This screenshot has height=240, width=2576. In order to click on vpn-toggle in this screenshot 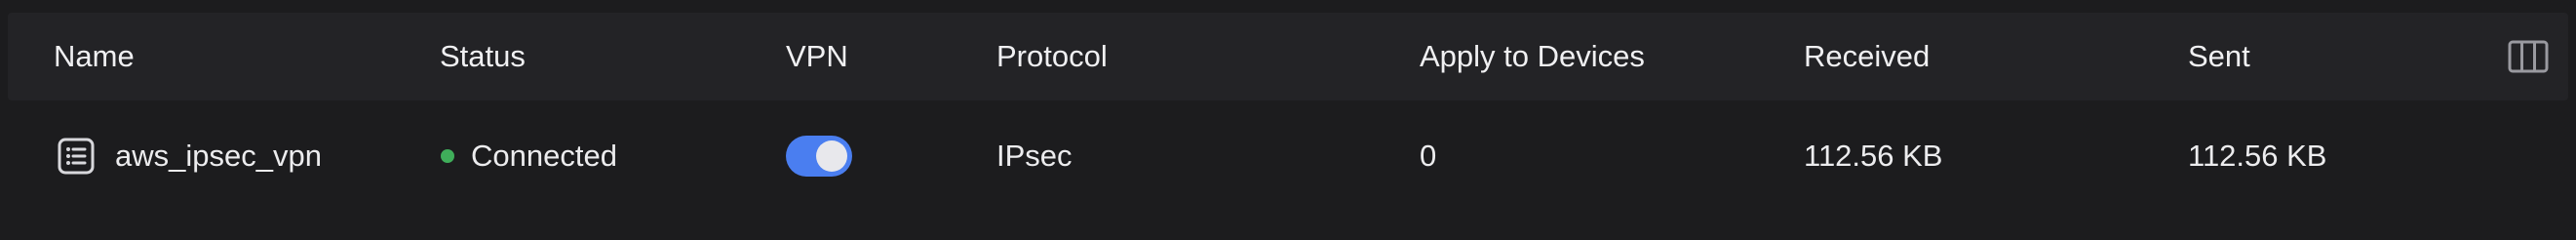, I will do `click(819, 156)`.